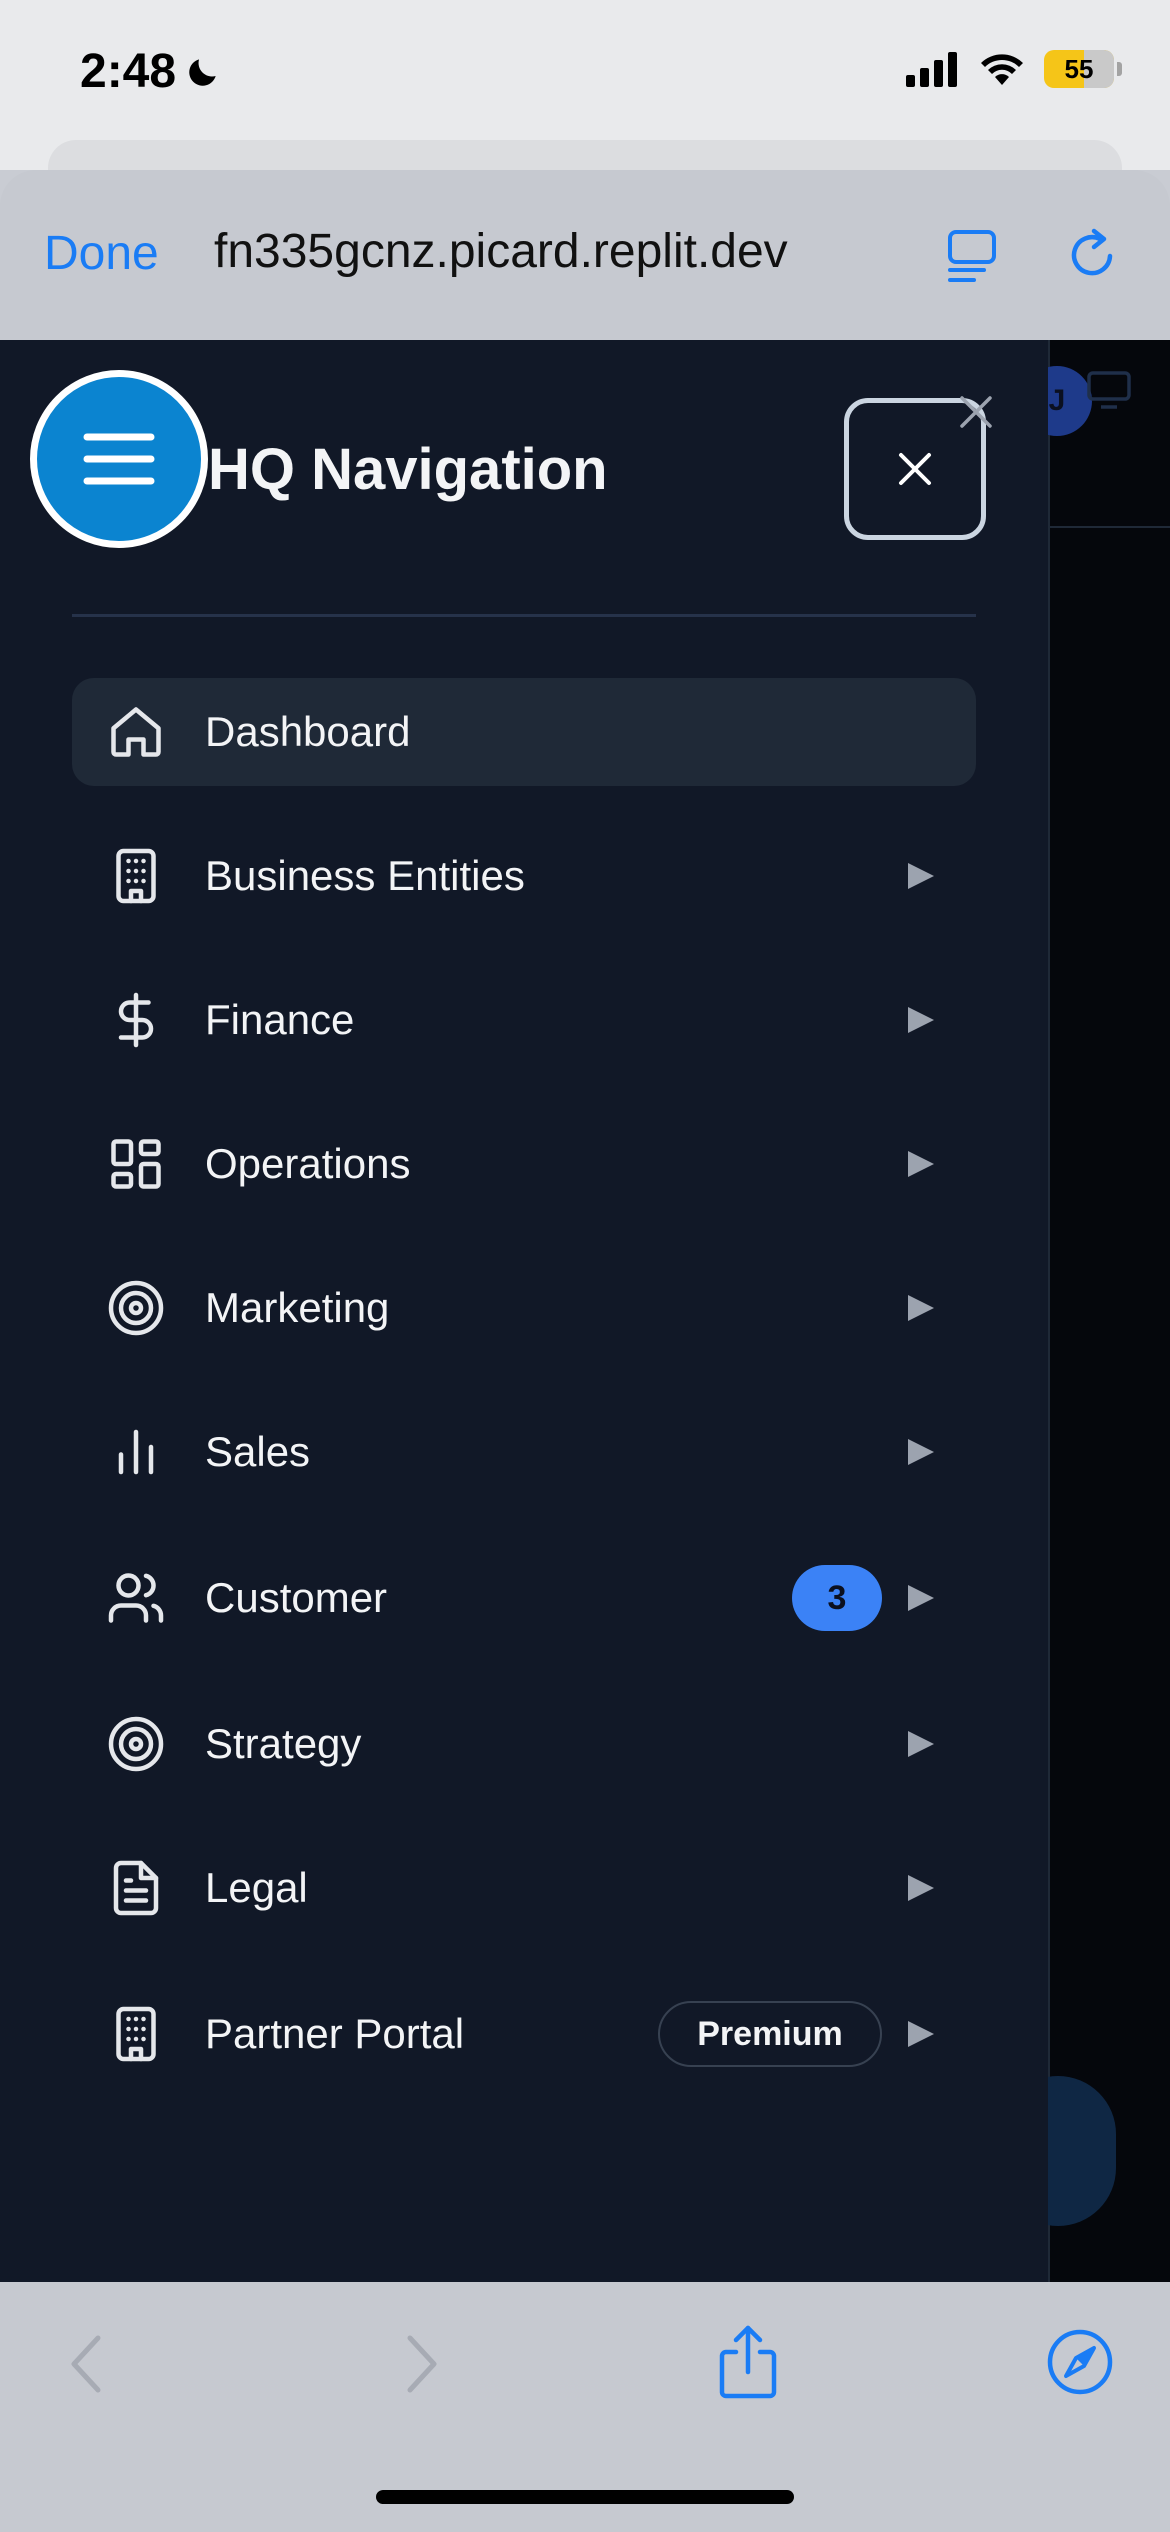  I want to click on status-indicators: 55, so click(1014, 69).